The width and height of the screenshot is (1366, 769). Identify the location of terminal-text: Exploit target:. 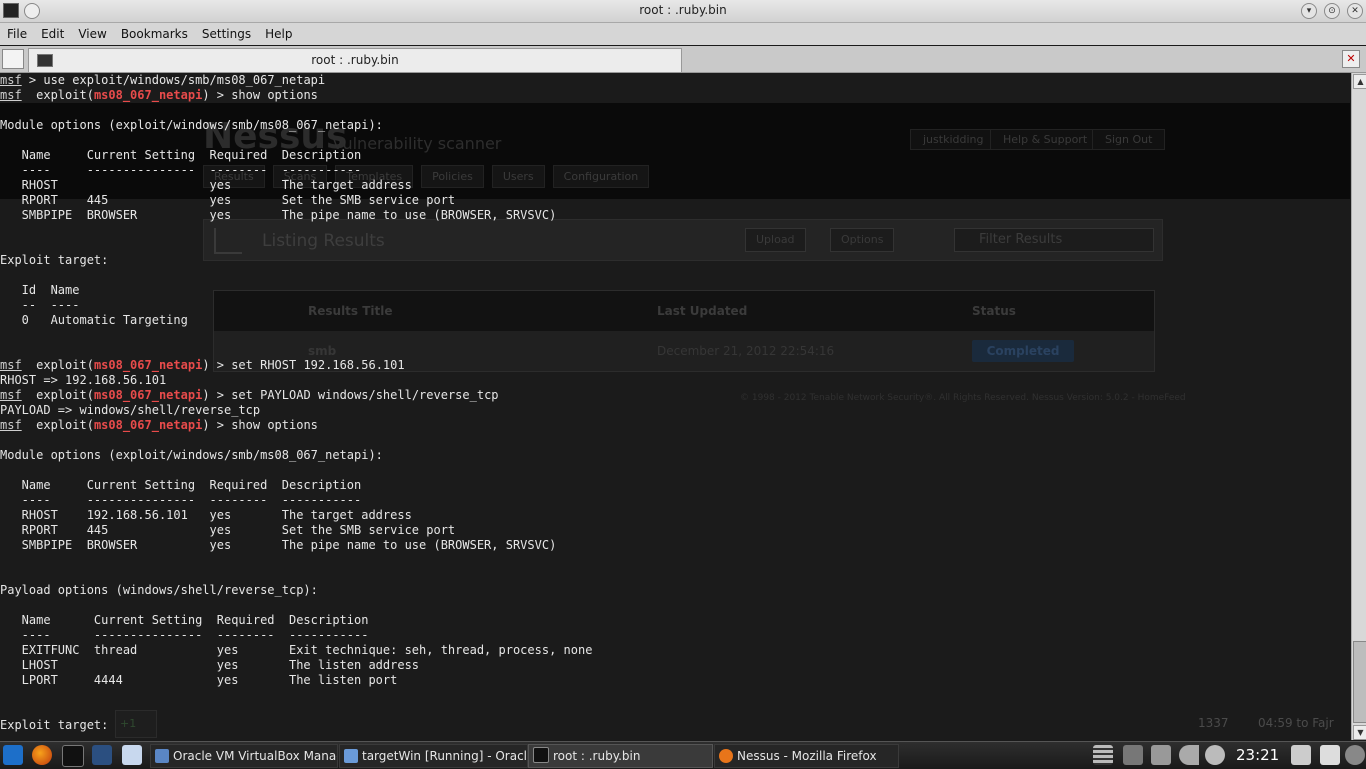
(54, 260).